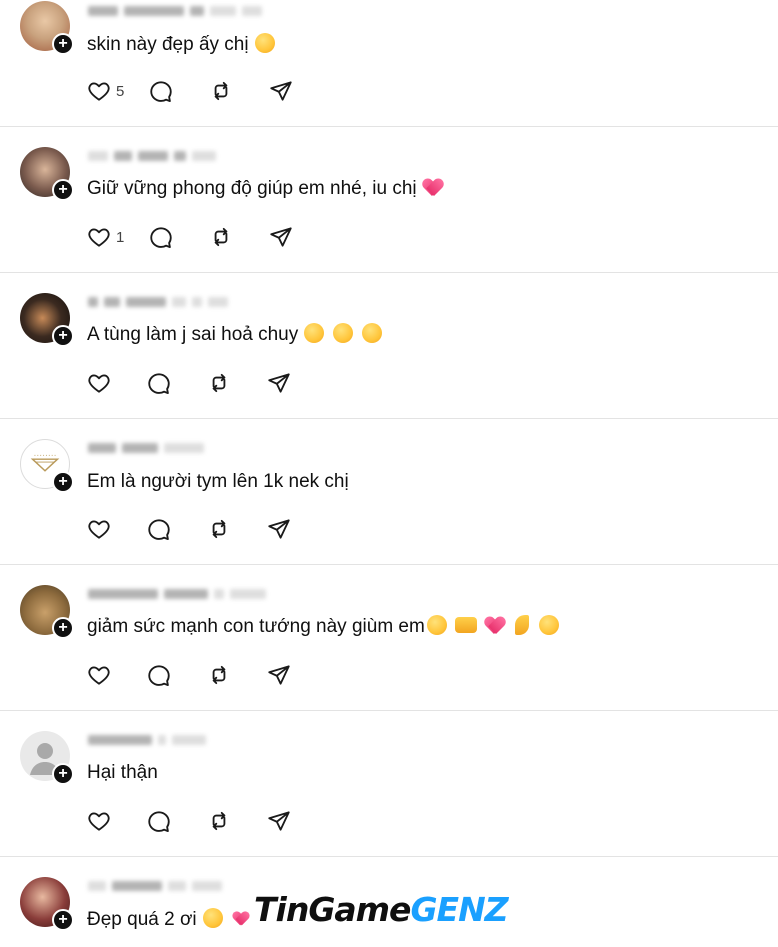 This screenshot has height=947, width=778. Describe the element at coordinates (212, 918) in the screenshot. I see `heart-eyes-emoji` at that location.